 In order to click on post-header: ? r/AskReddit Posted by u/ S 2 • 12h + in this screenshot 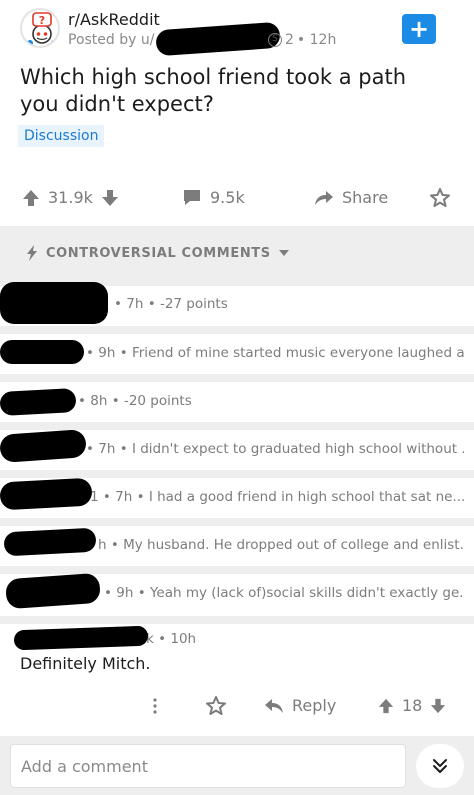, I will do `click(237, 30)`.